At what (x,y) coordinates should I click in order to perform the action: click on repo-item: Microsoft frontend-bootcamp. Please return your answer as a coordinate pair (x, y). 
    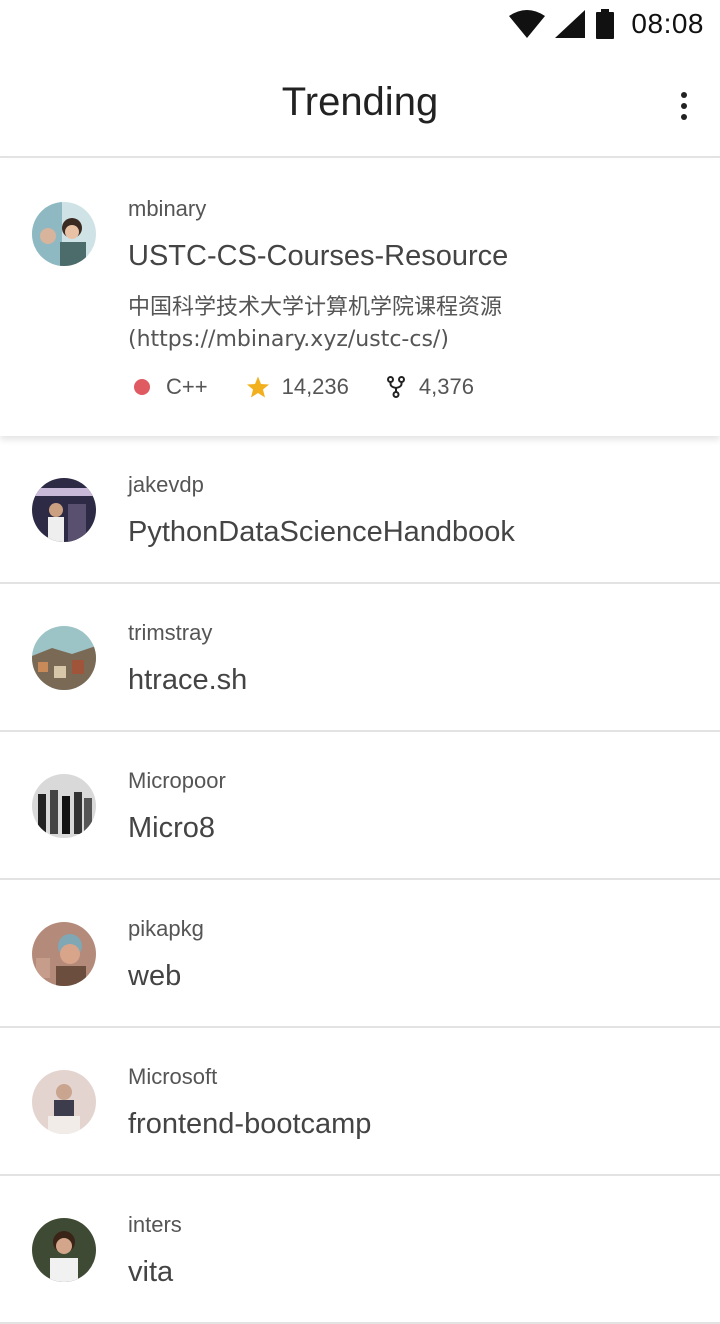
    Looking at the image, I should click on (360, 1102).